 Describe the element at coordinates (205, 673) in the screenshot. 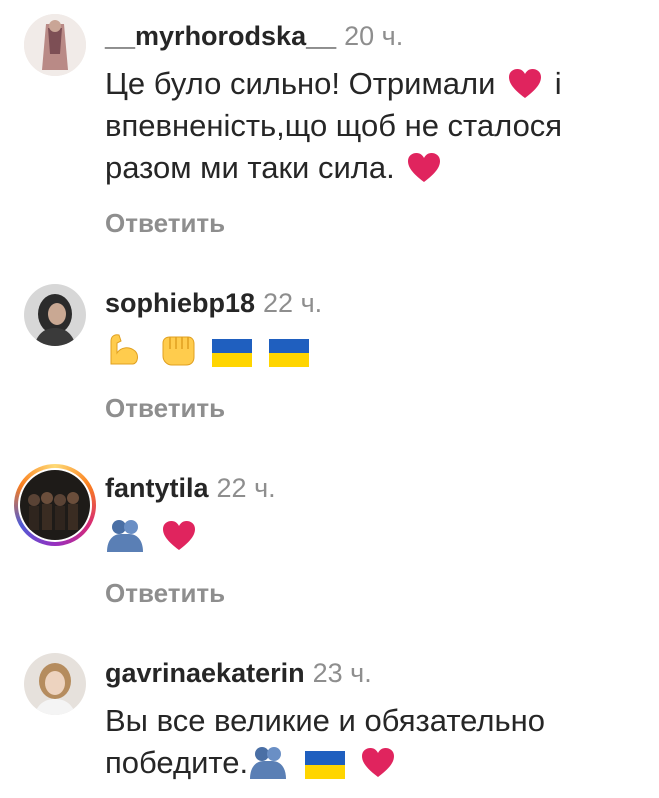

I see `username: gavrinaekaterin` at that location.